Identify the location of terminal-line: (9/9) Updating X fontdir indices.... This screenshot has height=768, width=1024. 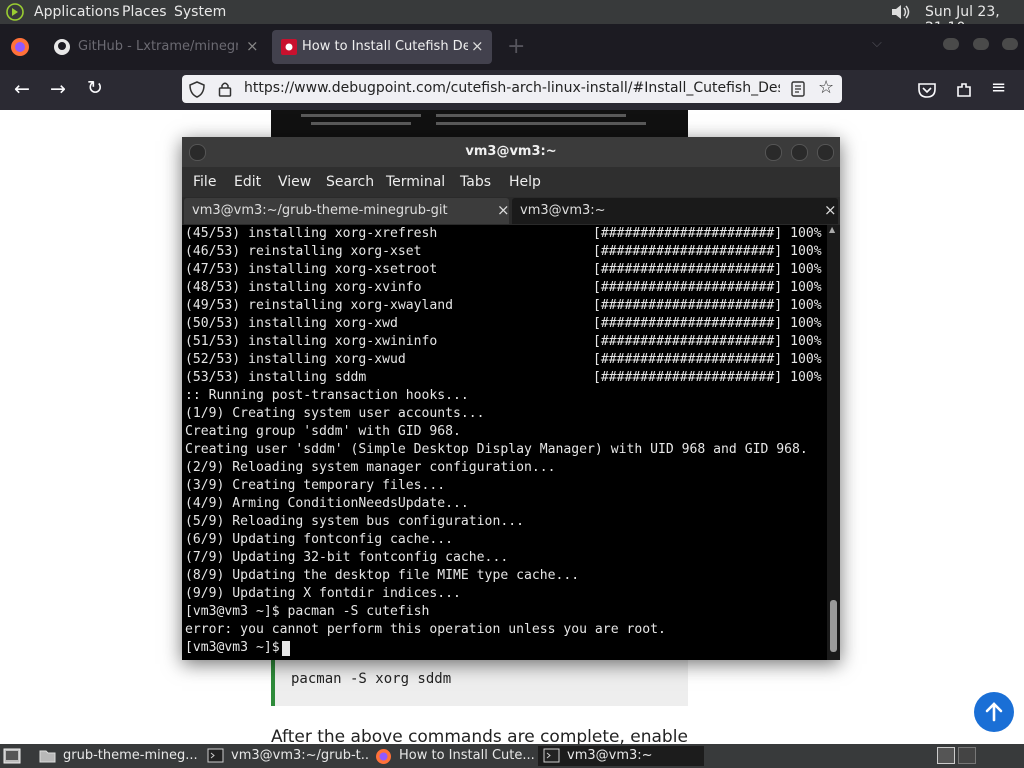
(323, 593).